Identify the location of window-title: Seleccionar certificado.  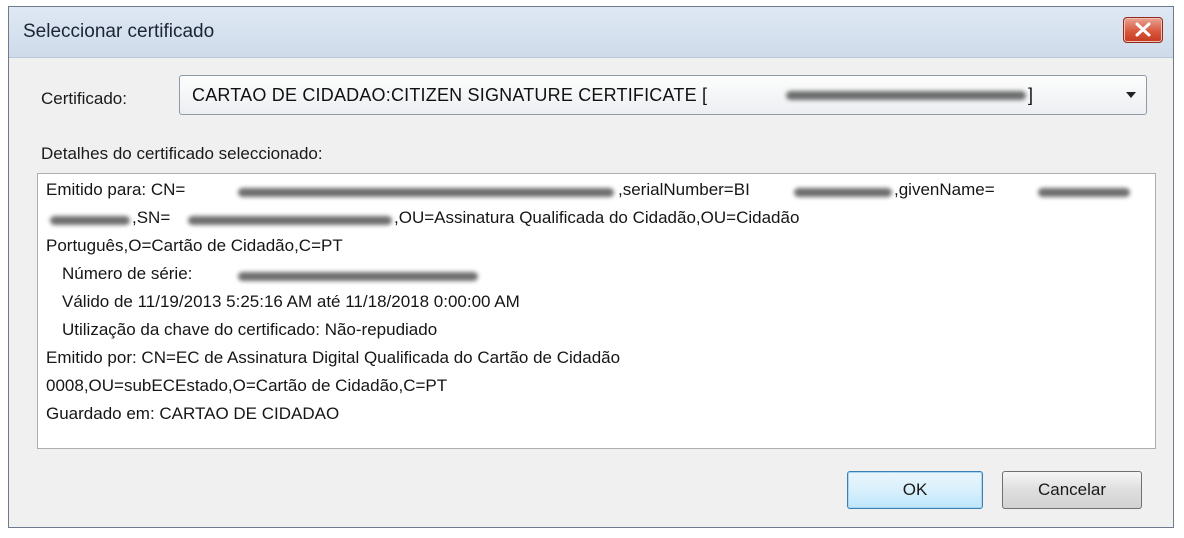
(119, 31).